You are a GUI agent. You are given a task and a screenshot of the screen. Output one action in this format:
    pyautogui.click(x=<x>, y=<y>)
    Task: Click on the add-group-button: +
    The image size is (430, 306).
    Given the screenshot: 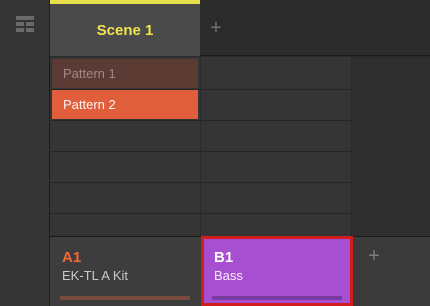 What is the action you would take?
    pyautogui.click(x=374, y=256)
    